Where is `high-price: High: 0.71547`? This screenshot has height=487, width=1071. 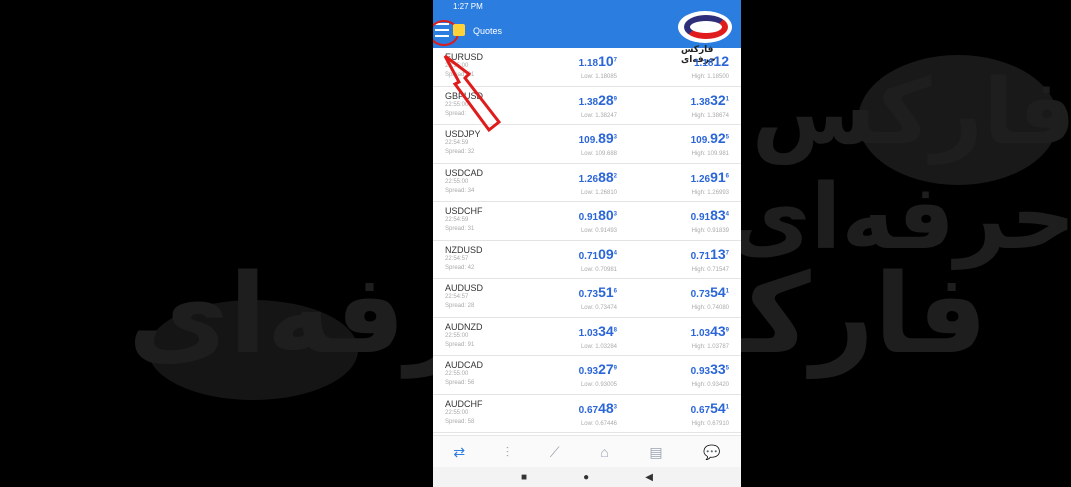
high-price: High: 0.71547 is located at coordinates (710, 269).